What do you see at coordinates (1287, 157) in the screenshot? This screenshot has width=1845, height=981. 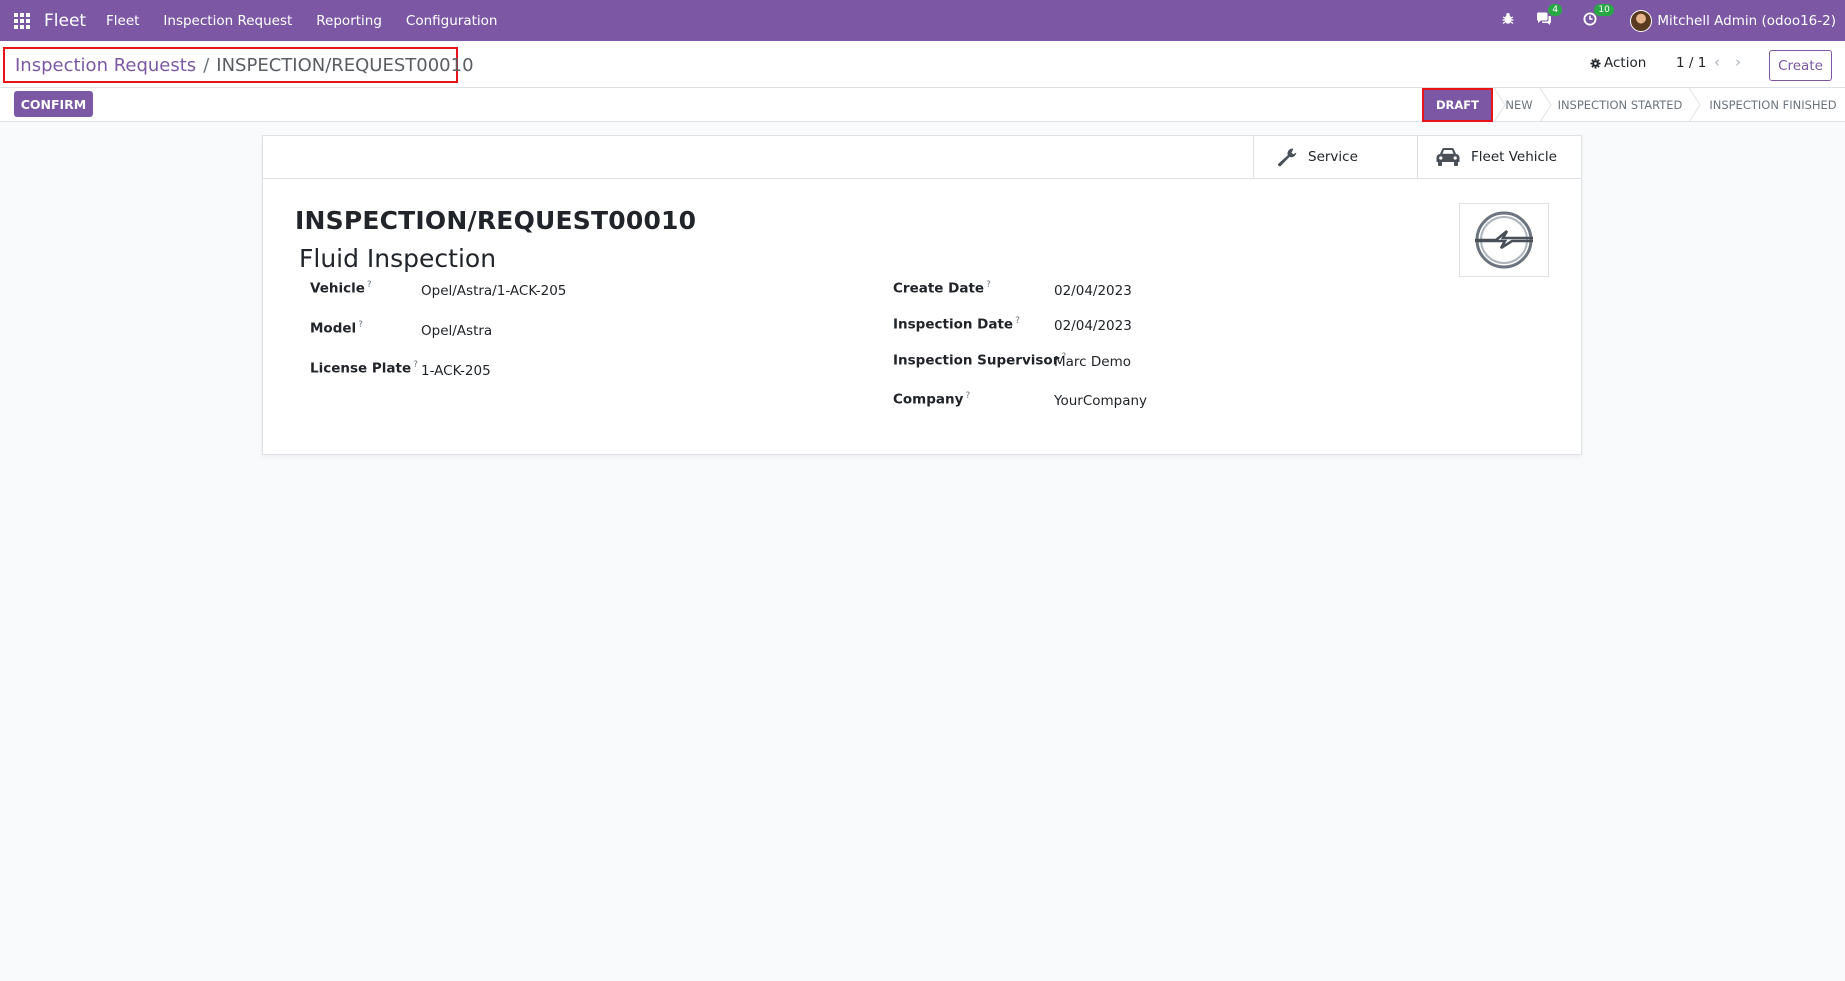 I see `wrench-icon` at bounding box center [1287, 157].